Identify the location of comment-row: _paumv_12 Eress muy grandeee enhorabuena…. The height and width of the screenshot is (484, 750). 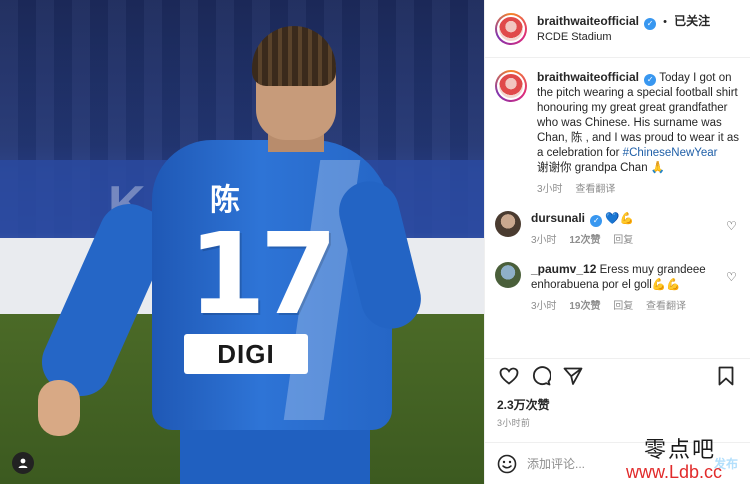
(617, 288).